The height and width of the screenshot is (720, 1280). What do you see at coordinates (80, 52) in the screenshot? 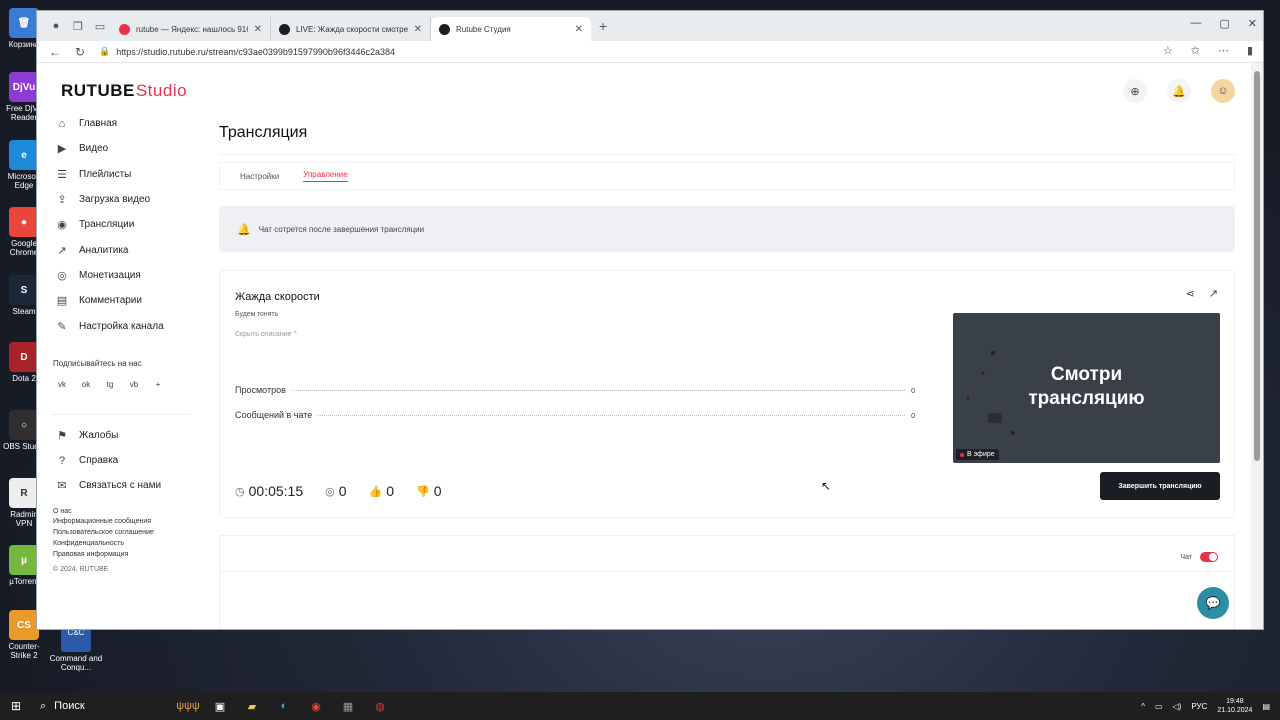
I see `reload-icon: ↻` at bounding box center [80, 52].